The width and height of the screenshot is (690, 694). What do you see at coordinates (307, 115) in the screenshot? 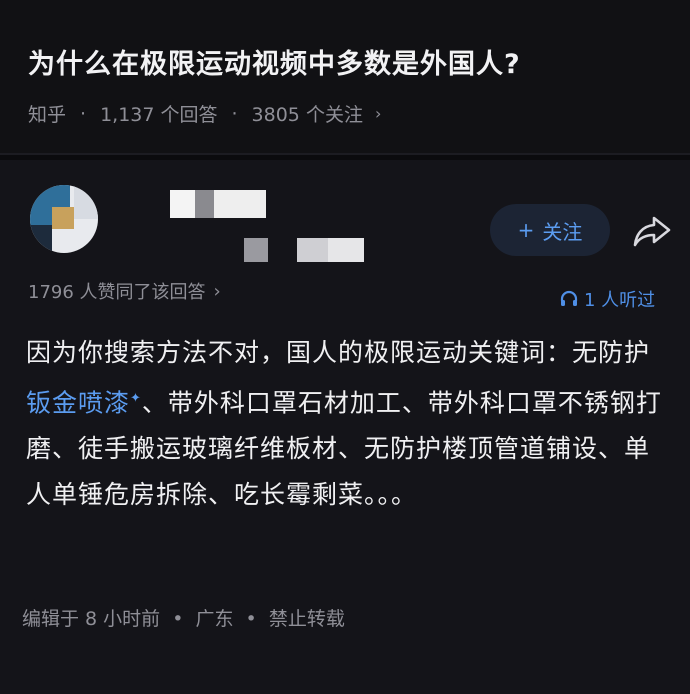
I see `follower-count: 3805 个关注` at bounding box center [307, 115].